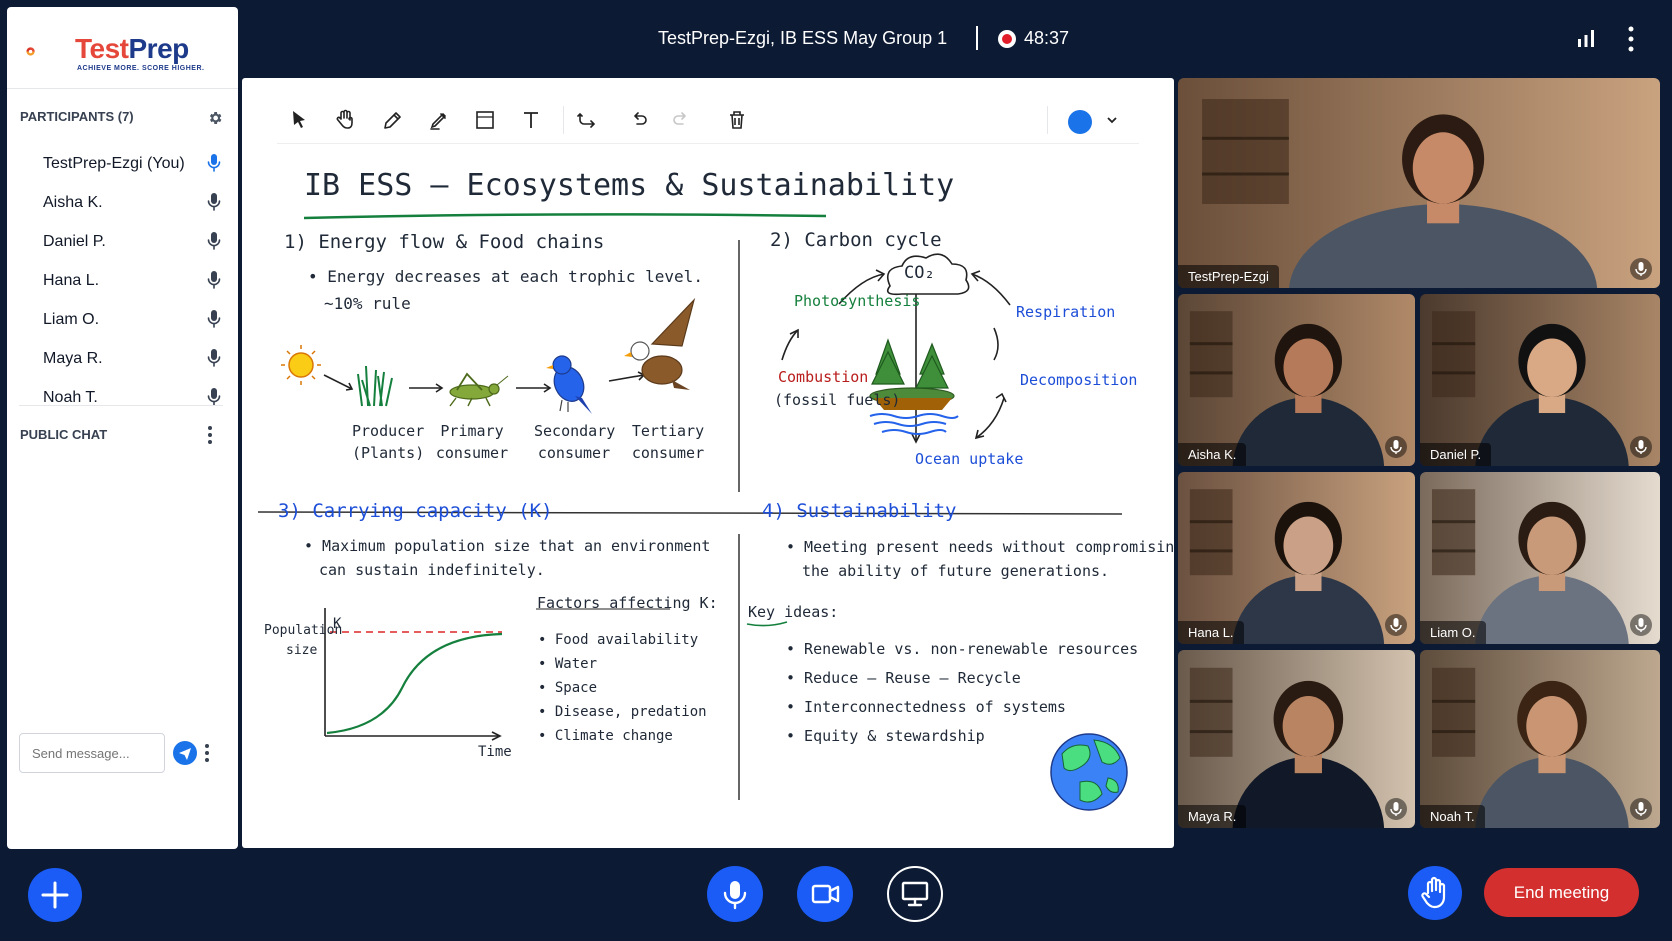 This screenshot has height=941, width=1672. I want to click on hand-icon, so click(1433, 892).